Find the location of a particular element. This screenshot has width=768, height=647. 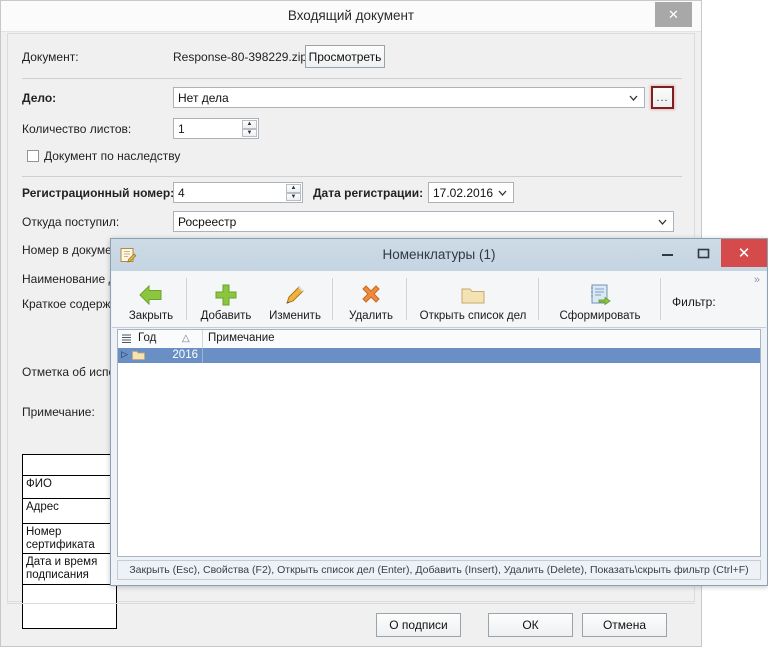

toolbar-button-generate: Сформировать is located at coordinates (600, 299).